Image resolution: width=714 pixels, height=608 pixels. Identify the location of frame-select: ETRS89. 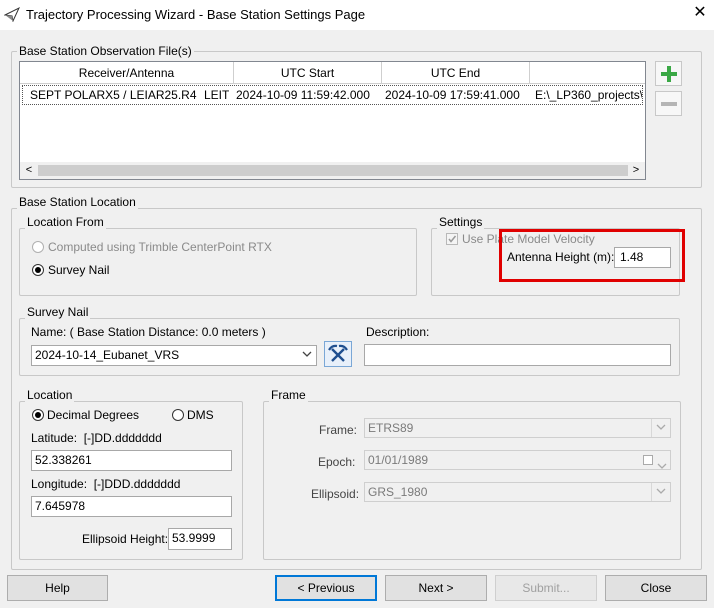
(517, 428).